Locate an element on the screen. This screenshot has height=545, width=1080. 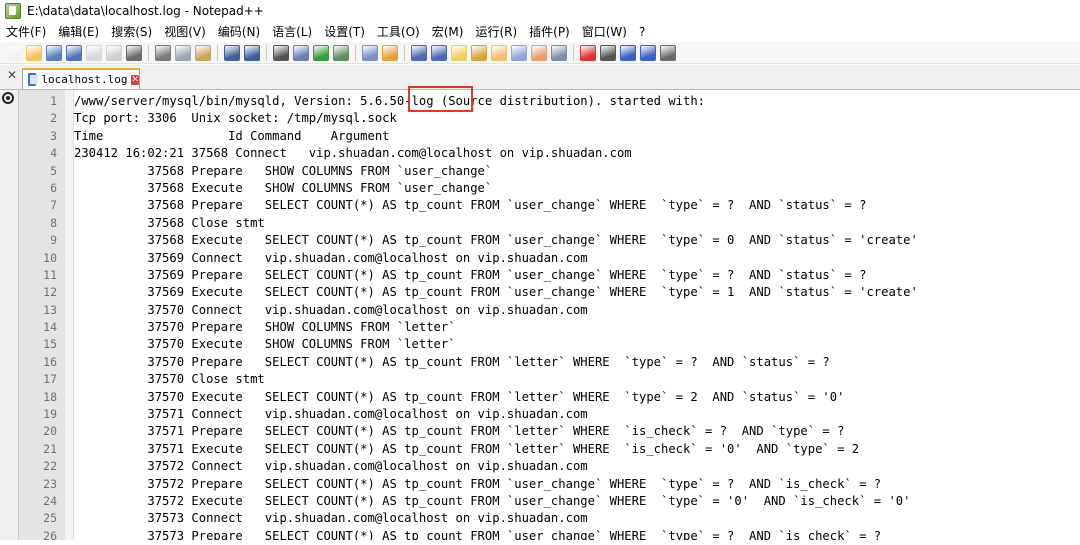
function-list-icon is located at coordinates (519, 52).